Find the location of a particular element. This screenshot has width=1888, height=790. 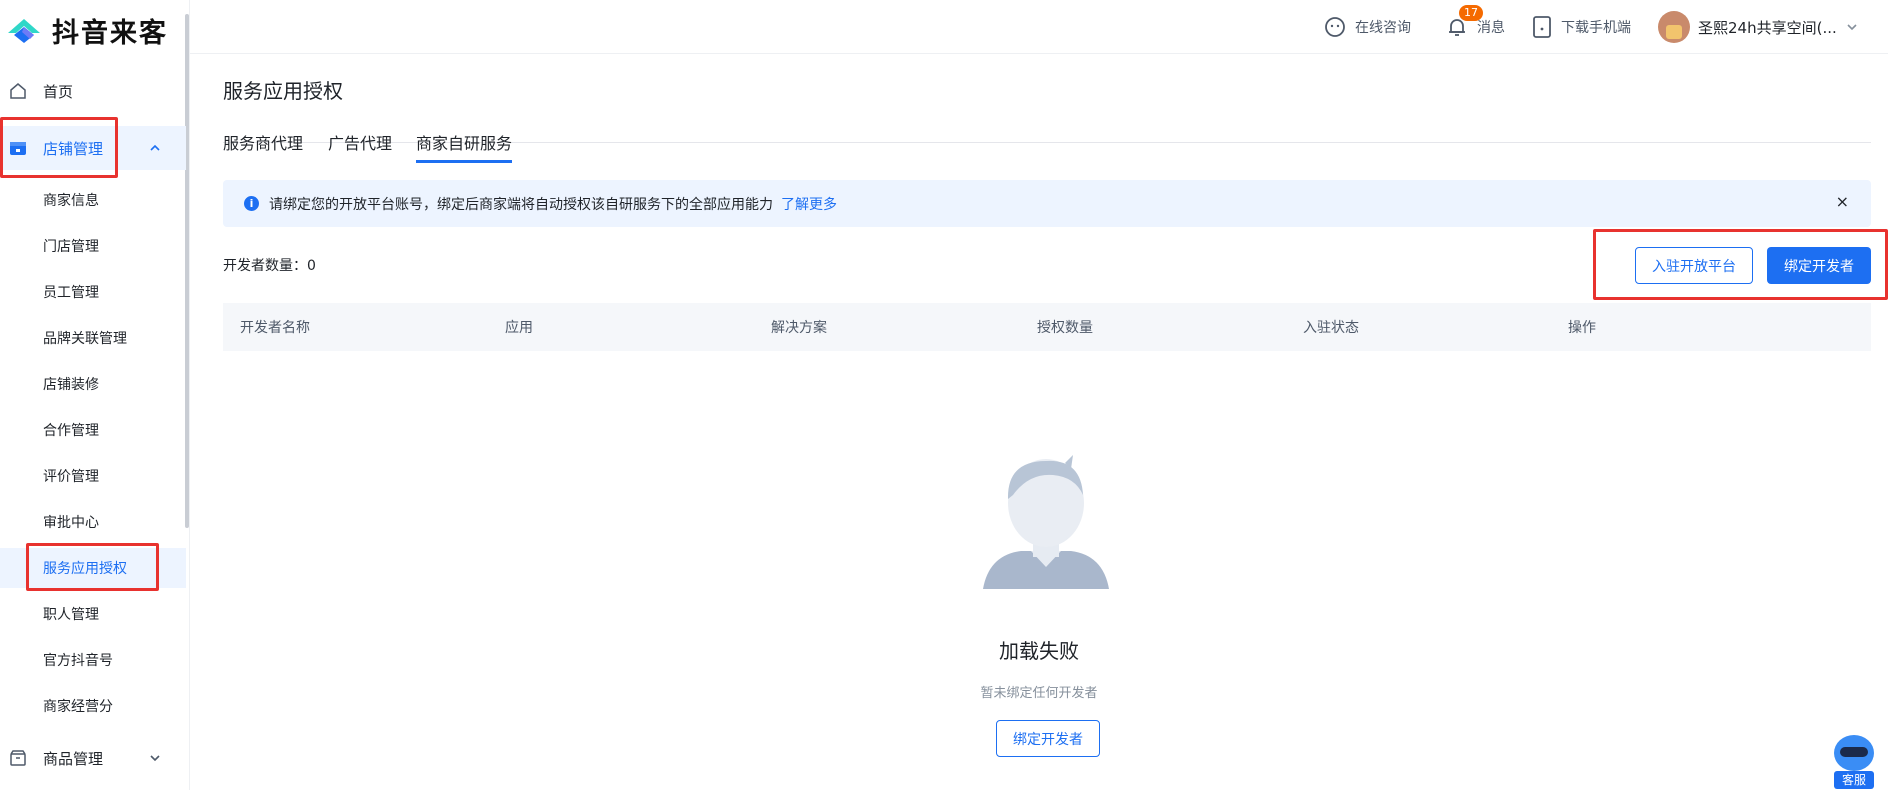

sidebar-item-cooperation: 合作管理 is located at coordinates (93, 430).